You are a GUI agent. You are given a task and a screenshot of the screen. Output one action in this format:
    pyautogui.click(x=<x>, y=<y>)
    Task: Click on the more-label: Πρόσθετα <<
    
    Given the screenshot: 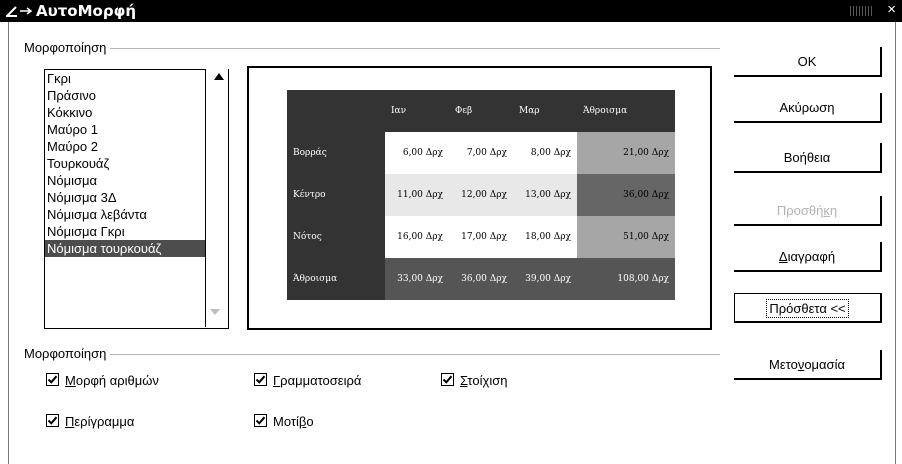 What is the action you would take?
    pyautogui.click(x=807, y=308)
    